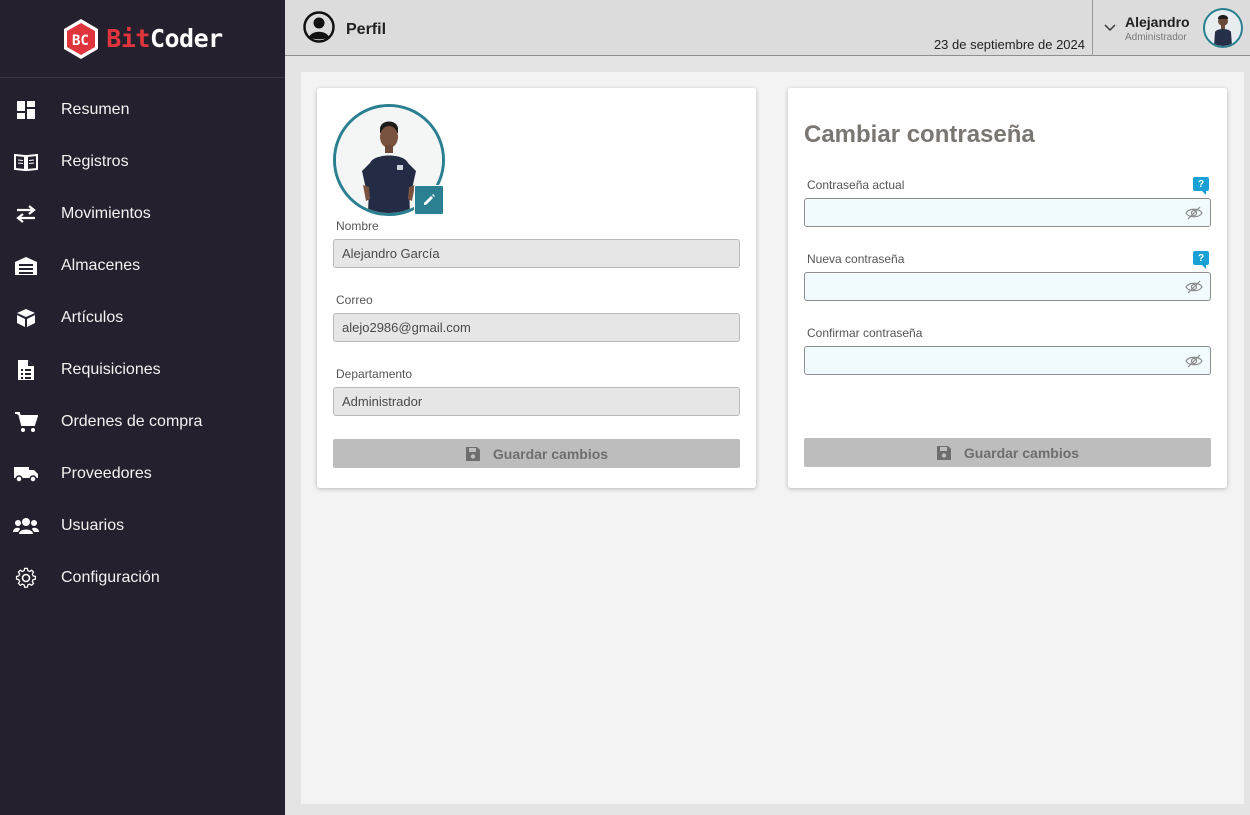 Image resolution: width=1250 pixels, height=815 pixels. Describe the element at coordinates (111, 369) in the screenshot. I see `sidebar-item-label: Requisiciones` at that location.